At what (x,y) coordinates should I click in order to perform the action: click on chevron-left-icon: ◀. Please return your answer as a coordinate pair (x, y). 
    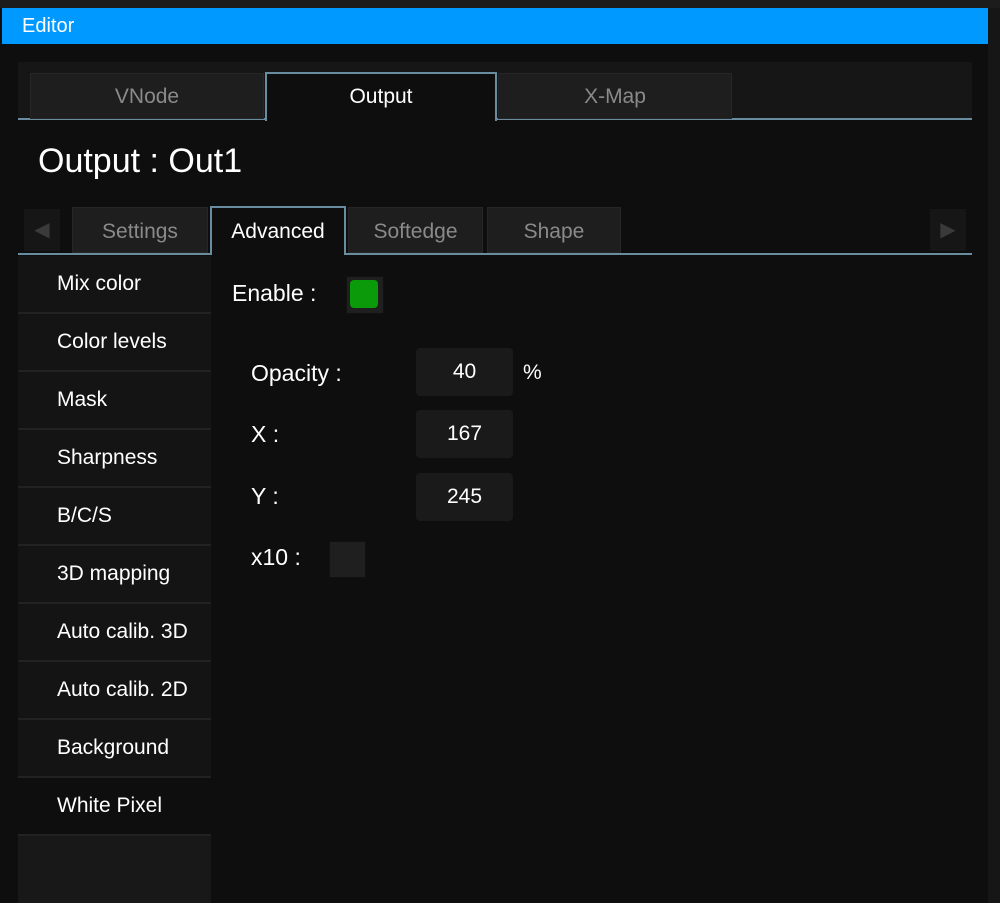
    Looking at the image, I should click on (42, 230).